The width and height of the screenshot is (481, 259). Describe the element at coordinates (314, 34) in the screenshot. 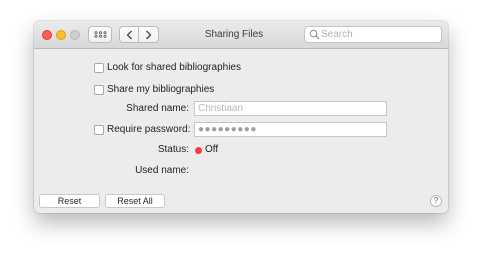

I see `search-icon` at that location.